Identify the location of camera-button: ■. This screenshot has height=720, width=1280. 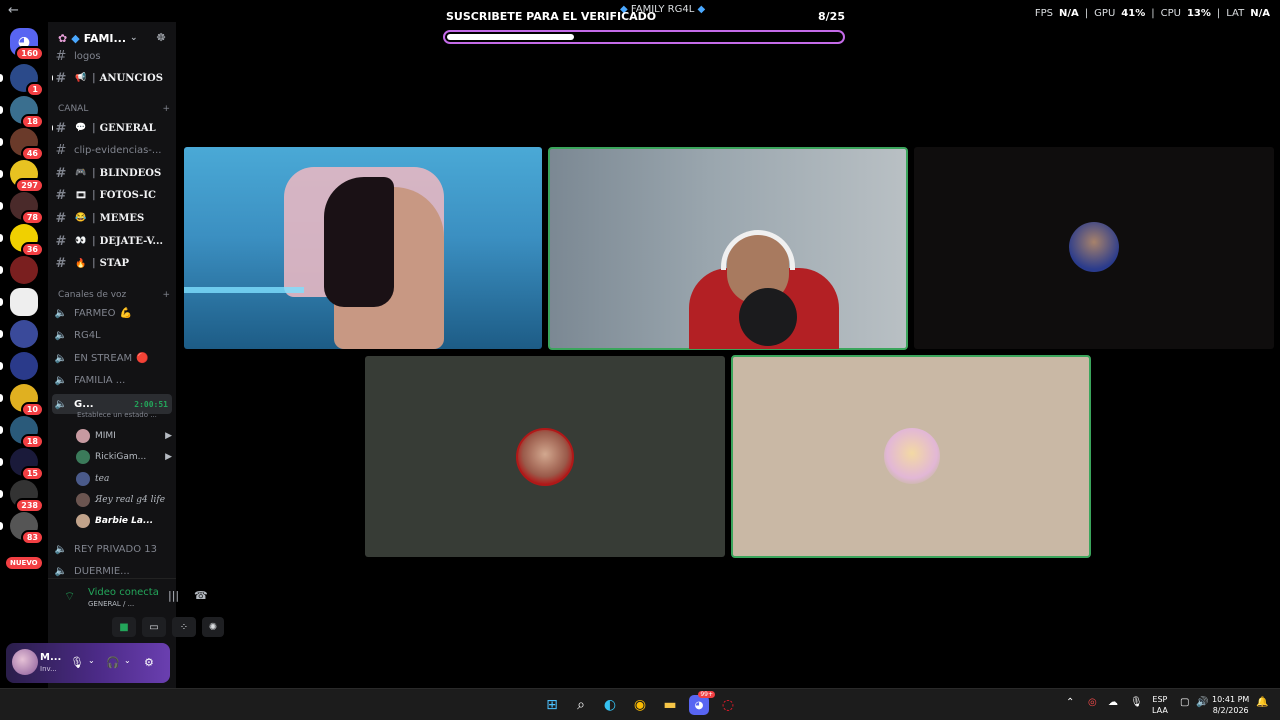
(124, 627).